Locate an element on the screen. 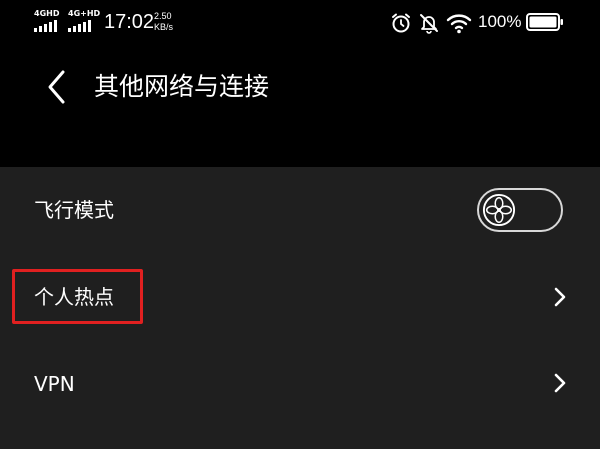 The image size is (600, 449). chevron-left-icon is located at coordinates (56, 87).